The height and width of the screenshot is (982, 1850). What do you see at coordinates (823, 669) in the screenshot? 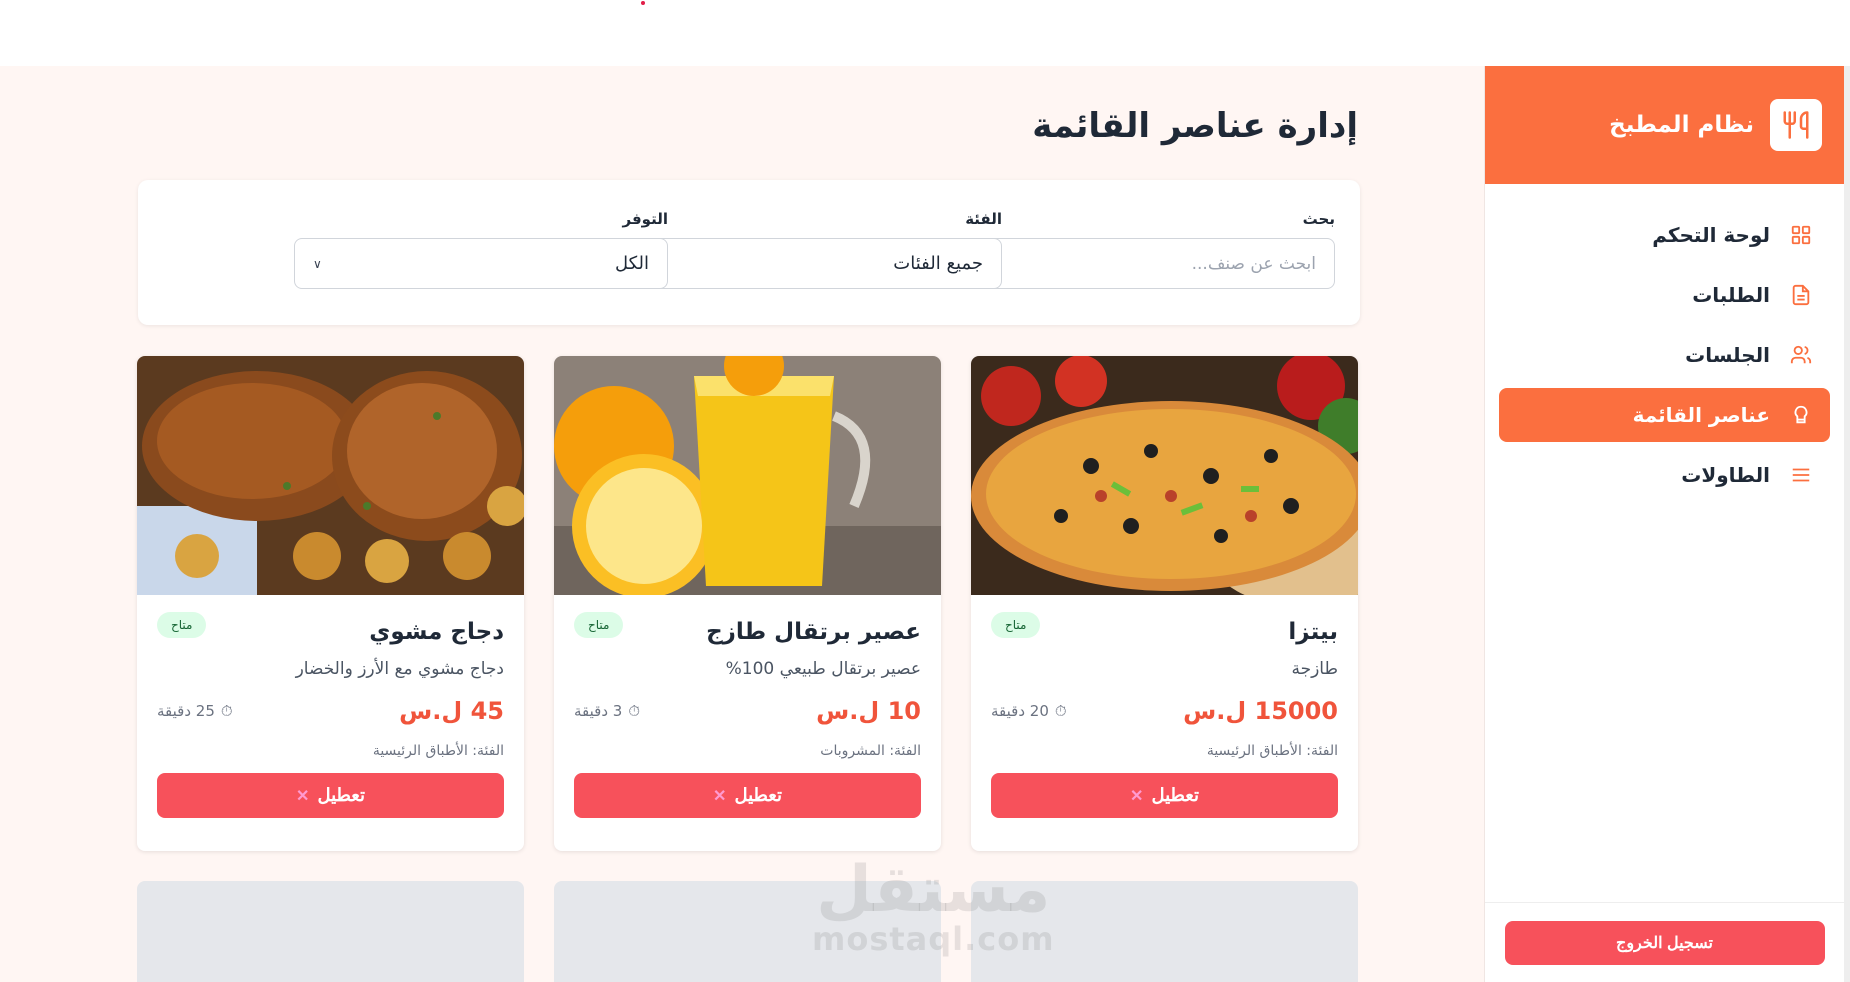
I see `item-description: عصير برتقال طبيعي 100%` at bounding box center [823, 669].